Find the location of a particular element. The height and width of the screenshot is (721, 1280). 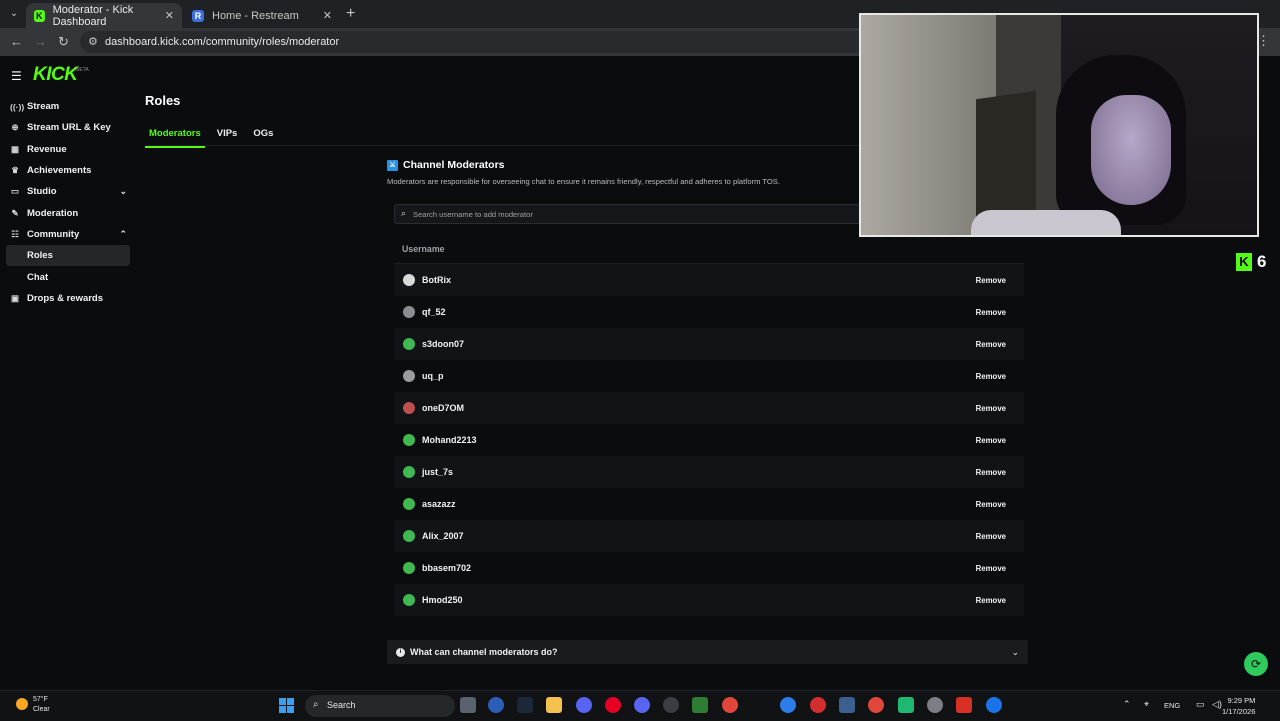

kick-k-icon: K is located at coordinates (1244, 262).